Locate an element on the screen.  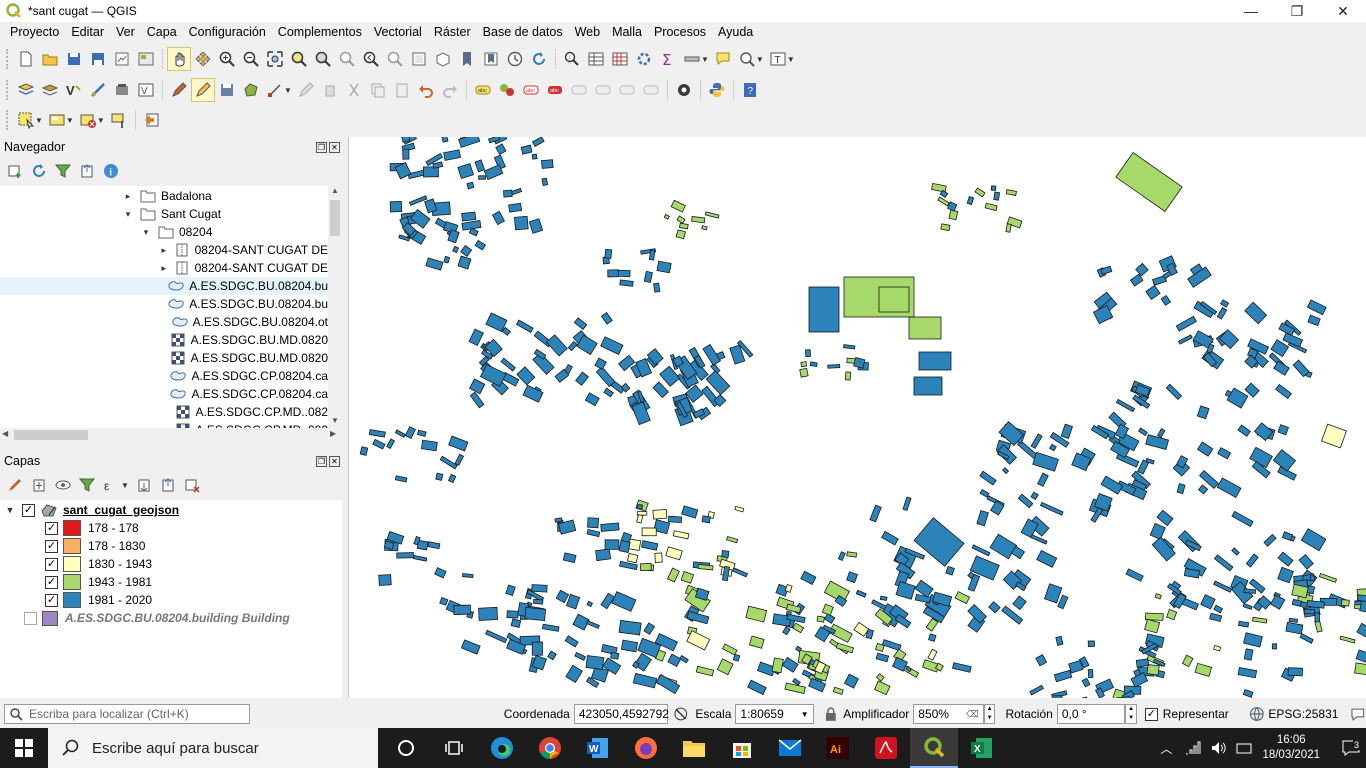
menu-malla: Malla is located at coordinates (627, 32).